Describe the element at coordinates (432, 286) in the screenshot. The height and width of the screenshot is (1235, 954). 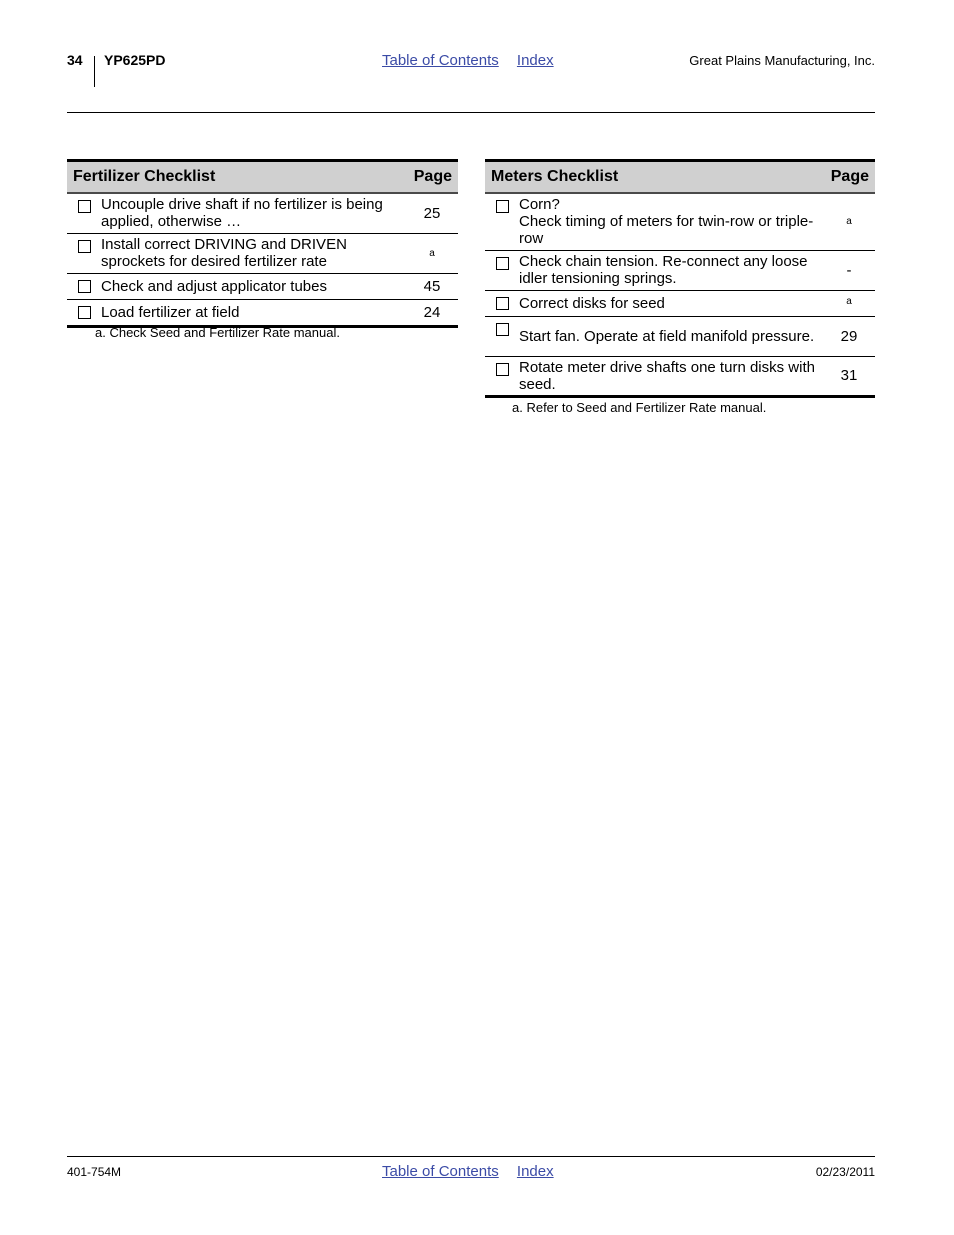
I see `page-reference: 45` at that location.